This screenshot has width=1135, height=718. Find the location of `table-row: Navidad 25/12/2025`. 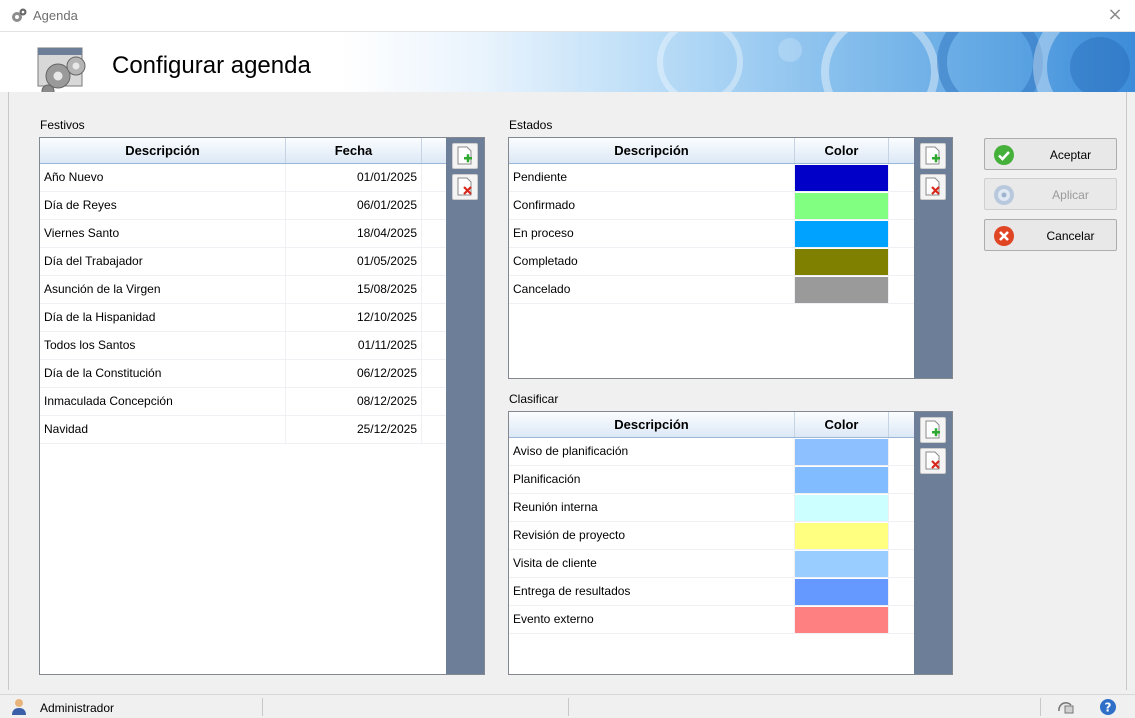

table-row: Navidad 25/12/2025 is located at coordinates (262, 430).